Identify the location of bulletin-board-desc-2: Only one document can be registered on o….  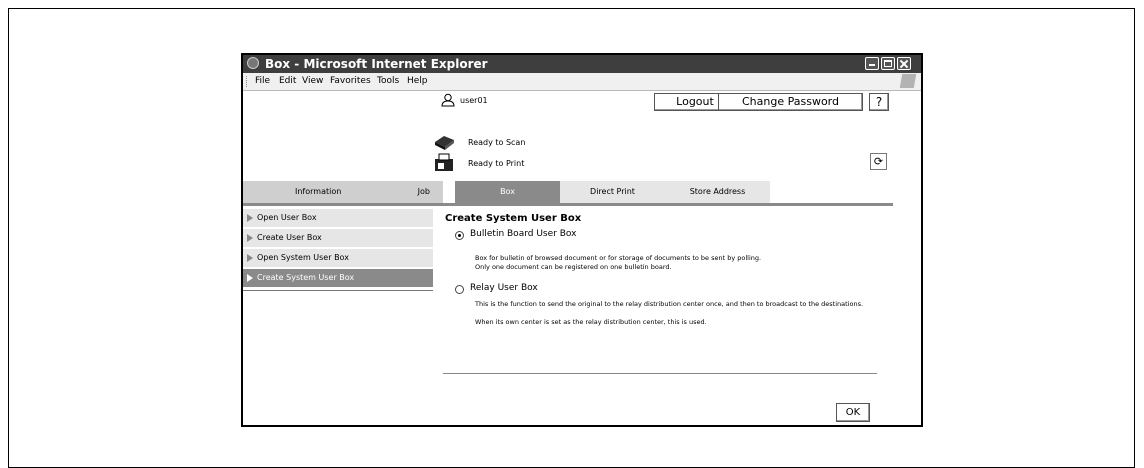
(573, 267).